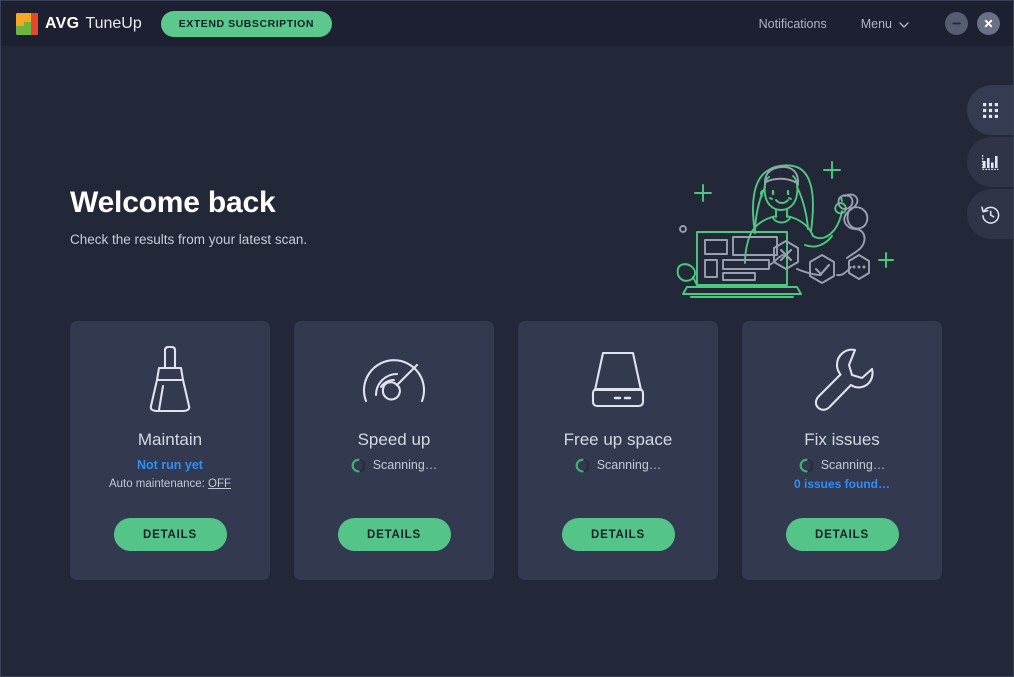 The height and width of the screenshot is (677, 1014). What do you see at coordinates (904, 23) in the screenshot?
I see `chevron-down-icon` at bounding box center [904, 23].